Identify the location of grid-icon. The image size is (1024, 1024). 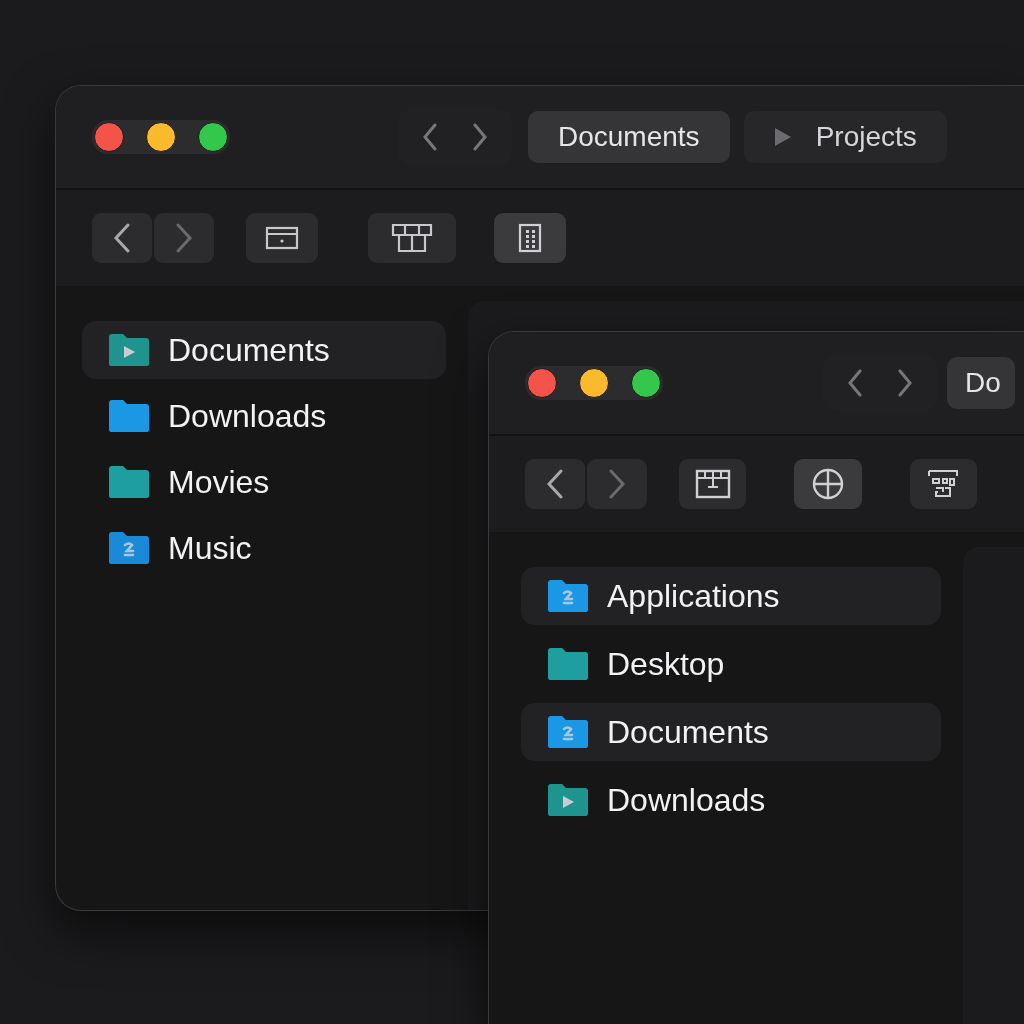
(412, 238).